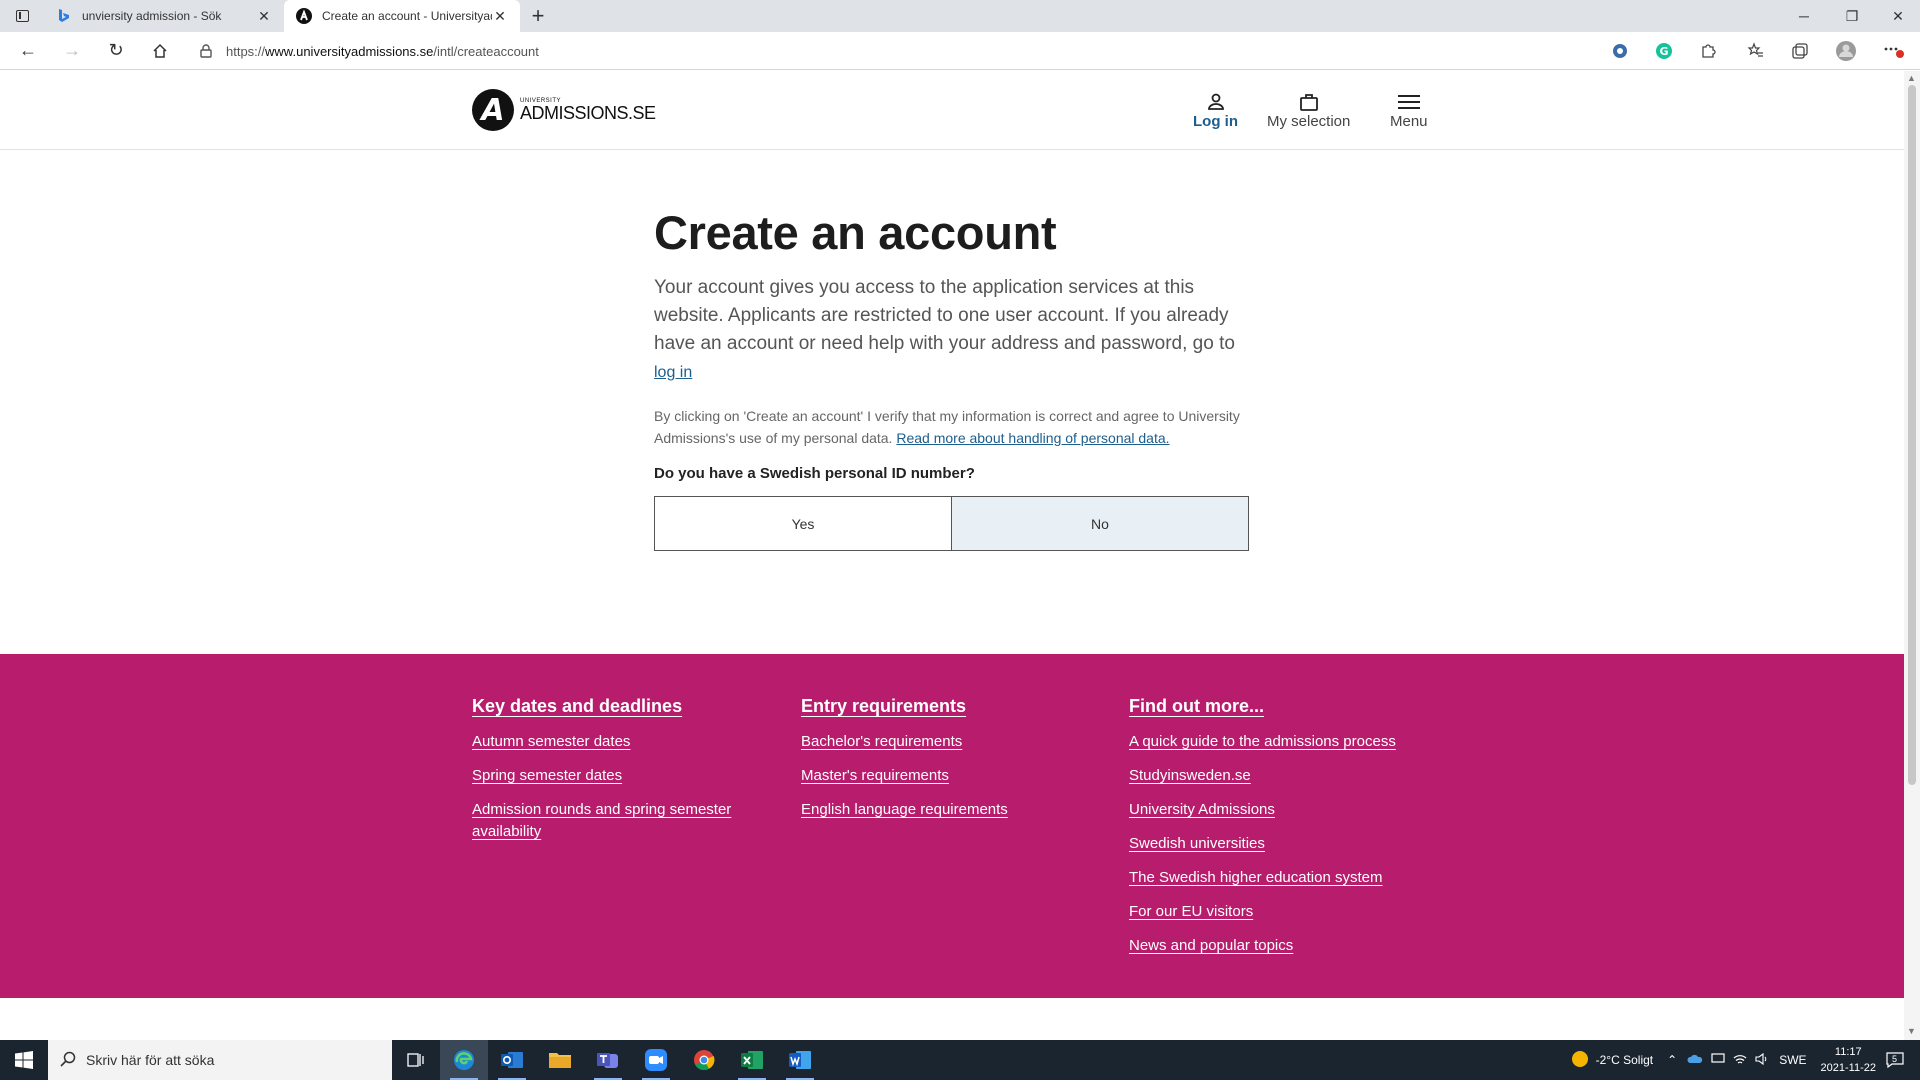 The width and height of the screenshot is (1920, 1080). I want to click on footer-link: Spring semester dates, so click(622, 776).